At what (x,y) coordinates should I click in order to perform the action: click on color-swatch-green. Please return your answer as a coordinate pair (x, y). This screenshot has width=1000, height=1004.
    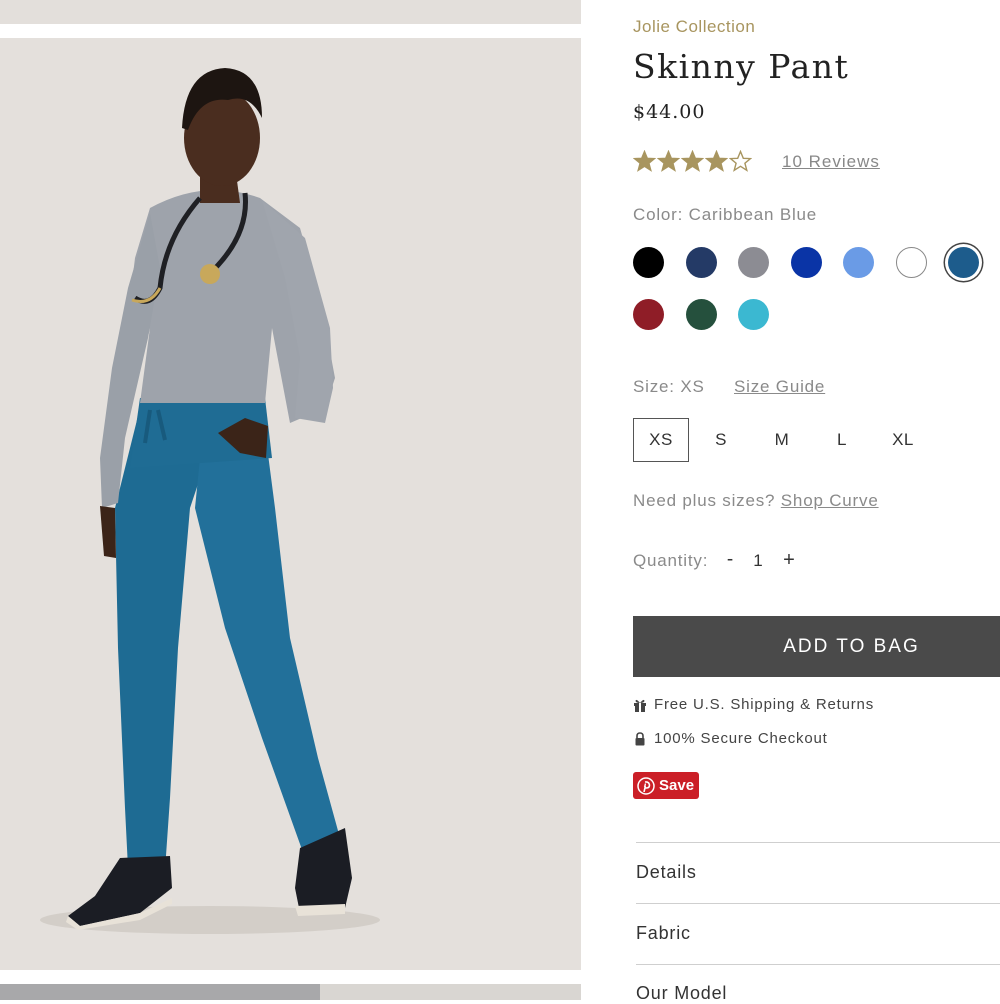
    Looking at the image, I should click on (701, 314).